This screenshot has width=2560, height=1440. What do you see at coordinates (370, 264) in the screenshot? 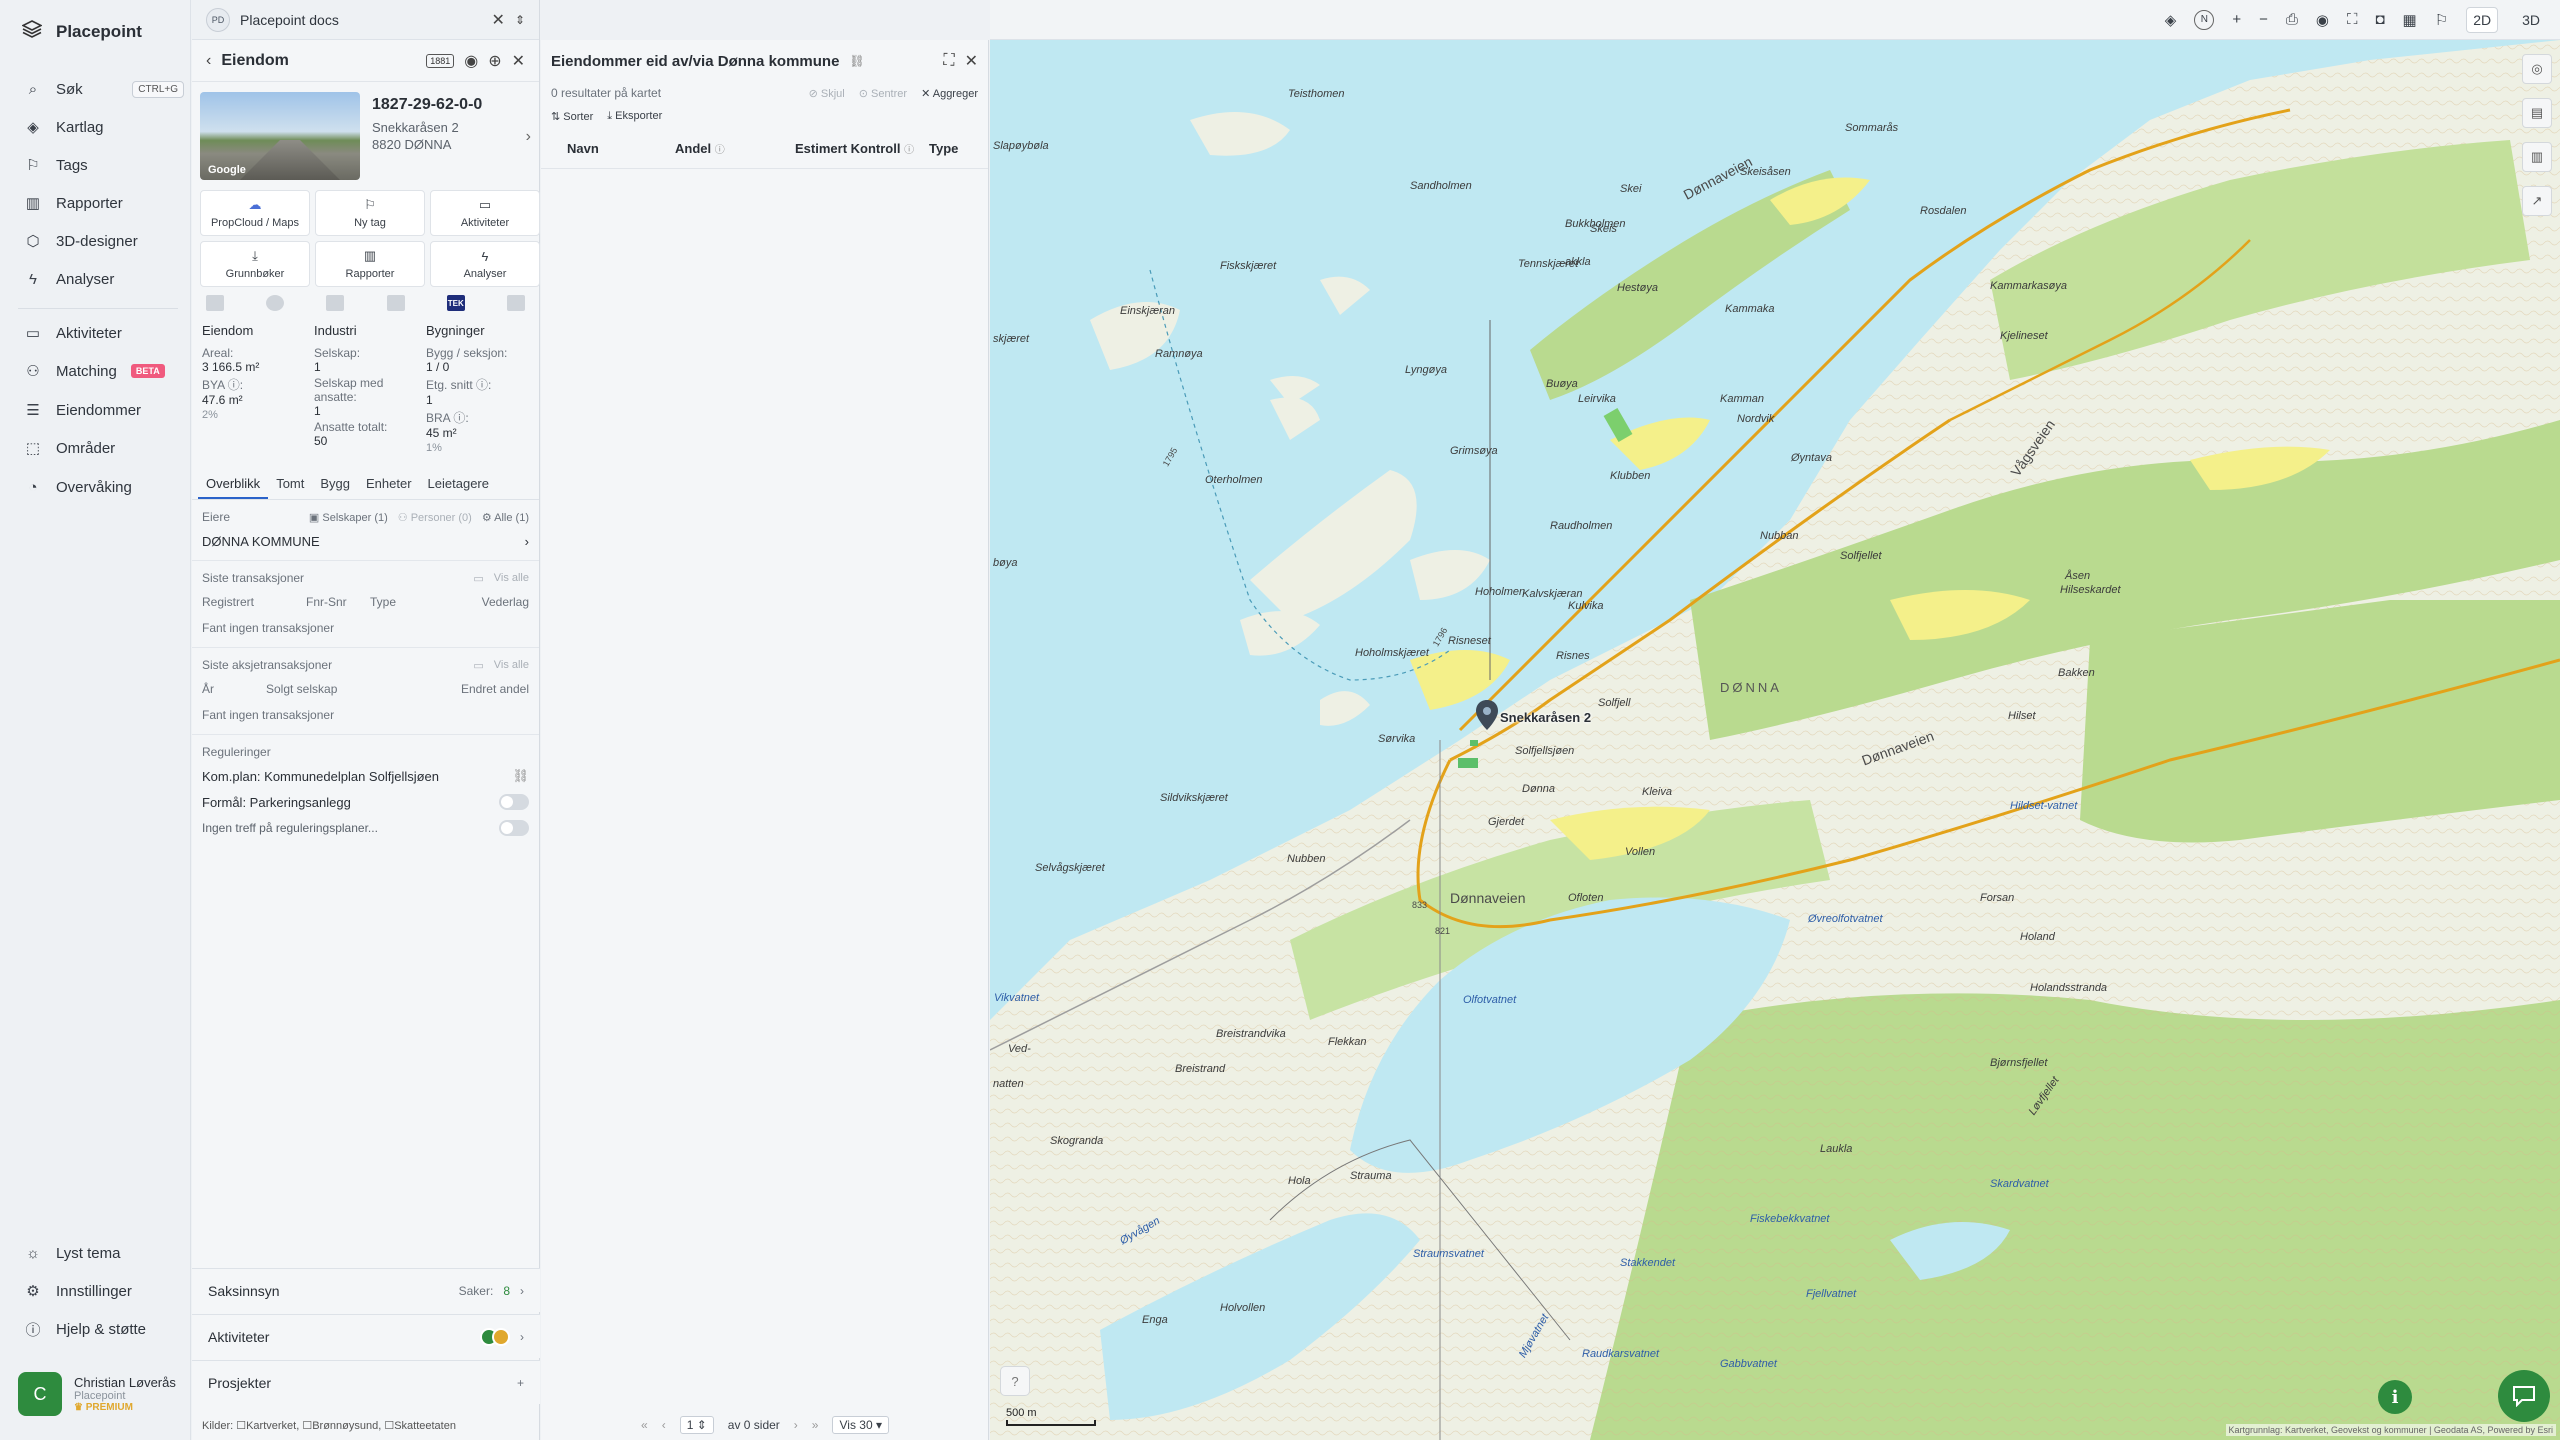
I see `reports-button: ▥ Rapporter` at bounding box center [370, 264].